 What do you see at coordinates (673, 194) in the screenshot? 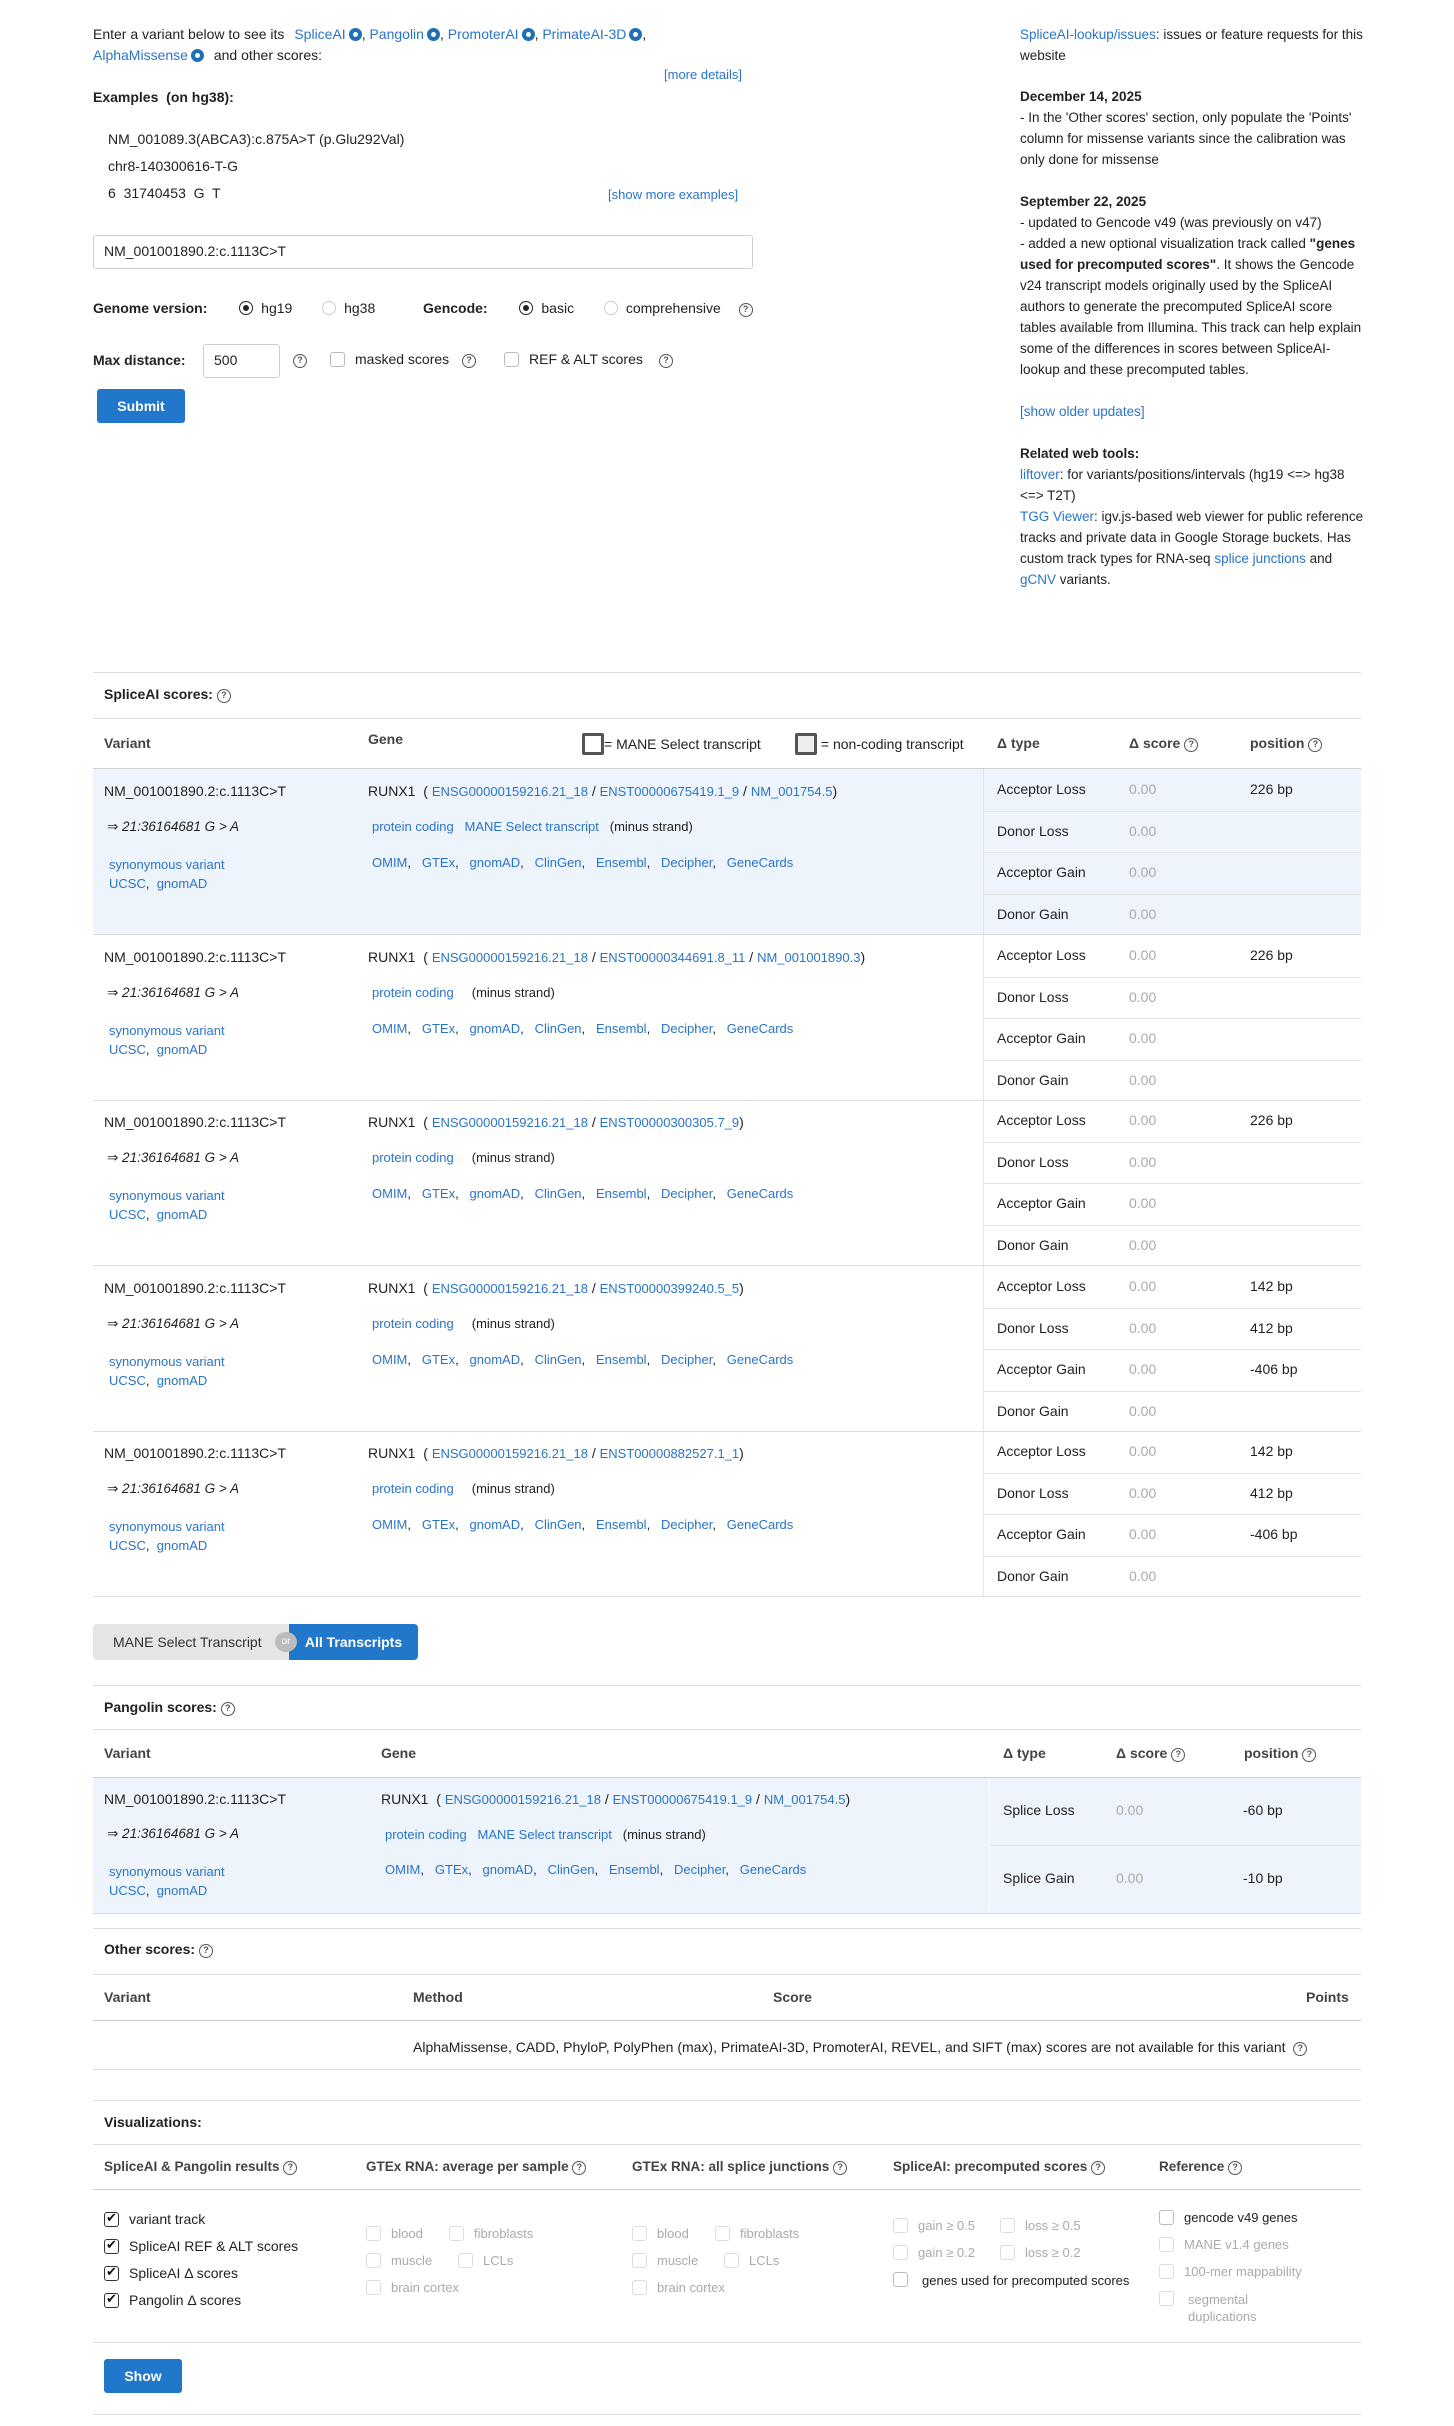
I see `show-more-examples-link: [show more examples]` at bounding box center [673, 194].